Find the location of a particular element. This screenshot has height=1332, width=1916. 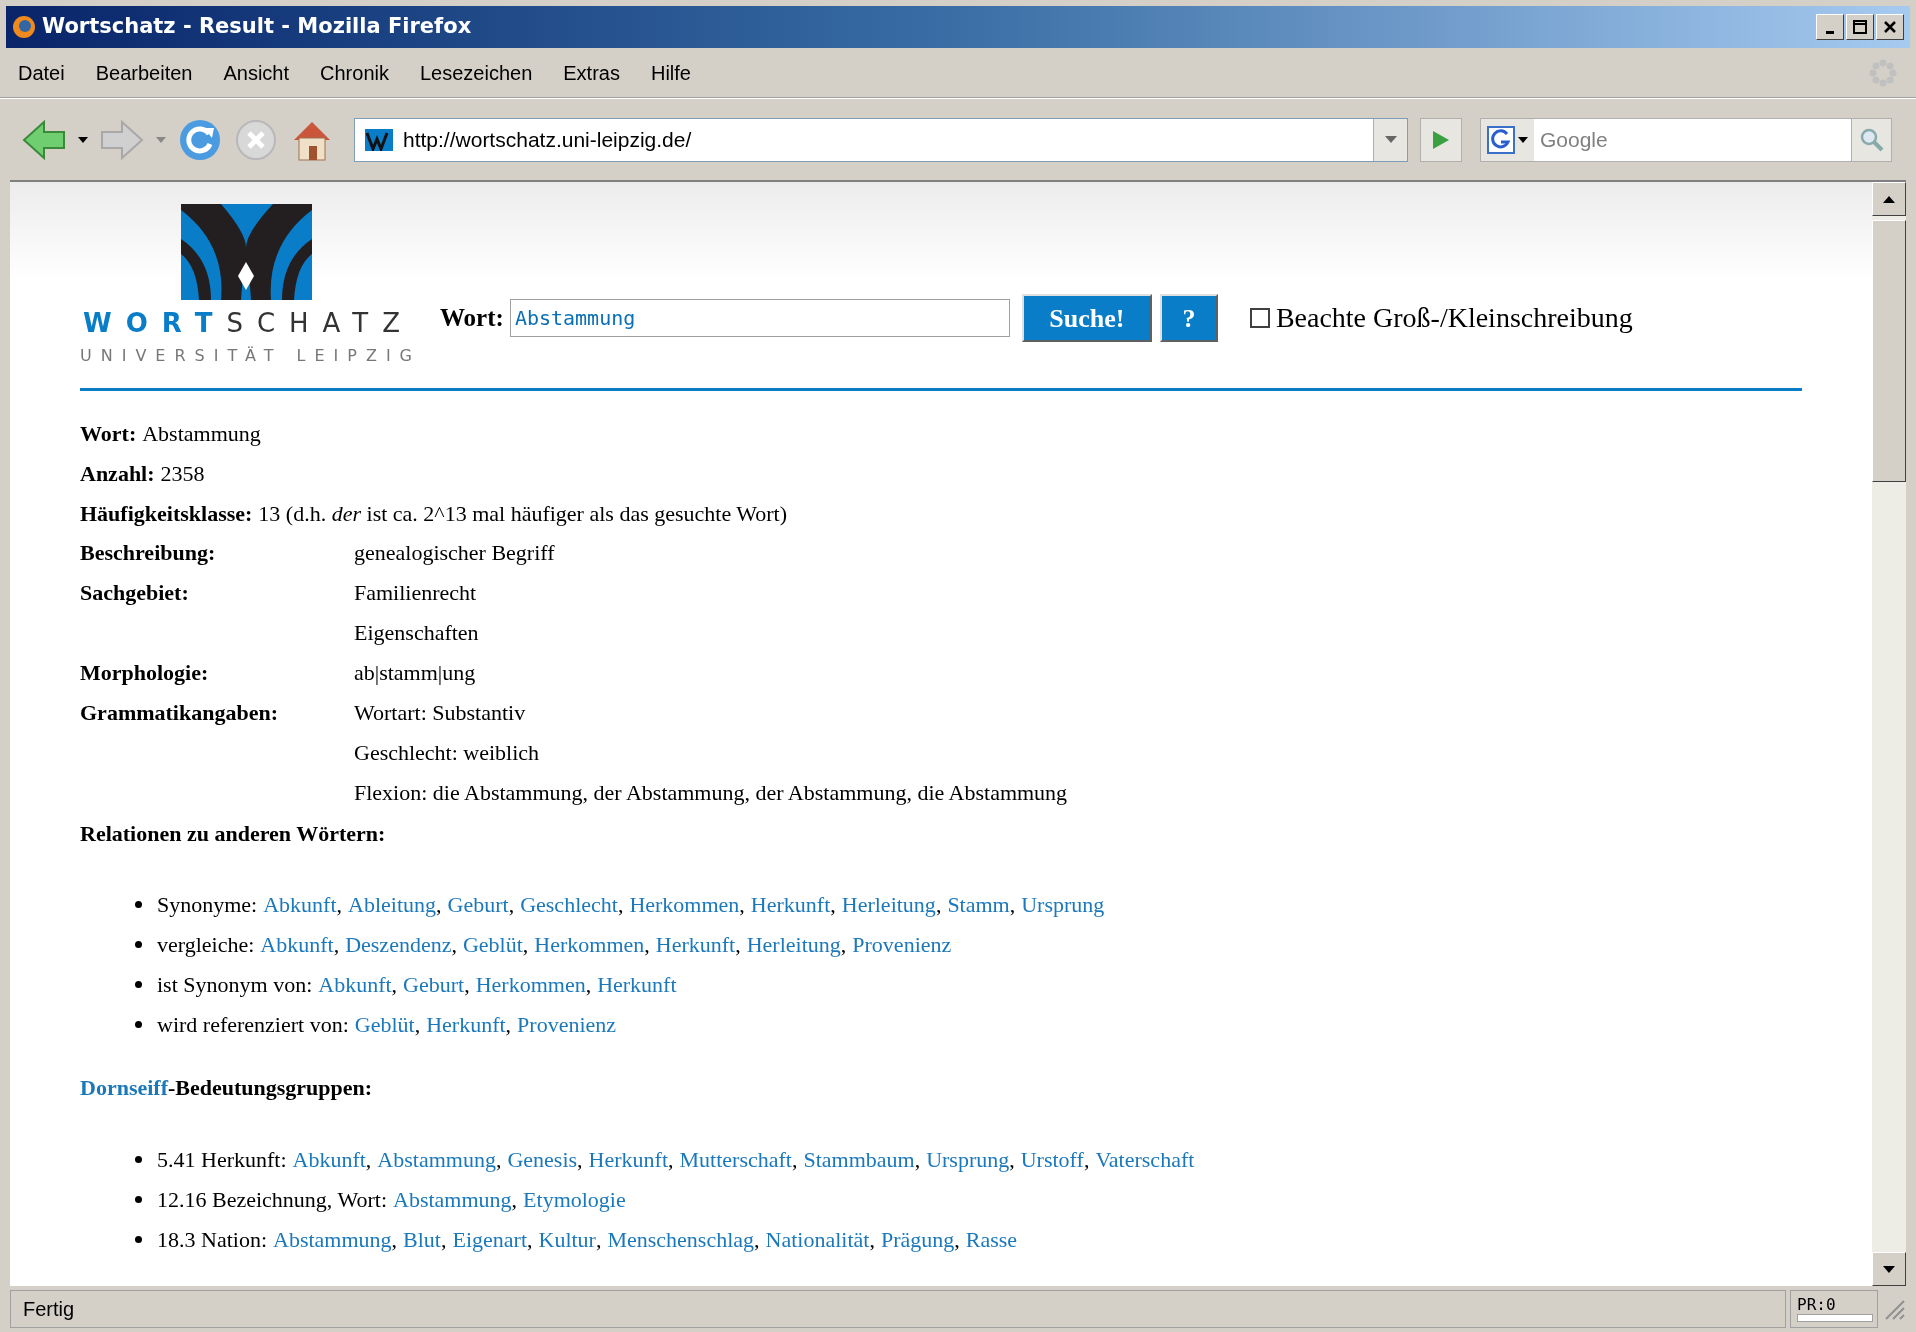

menu-item: Ansicht is located at coordinates (256, 72).